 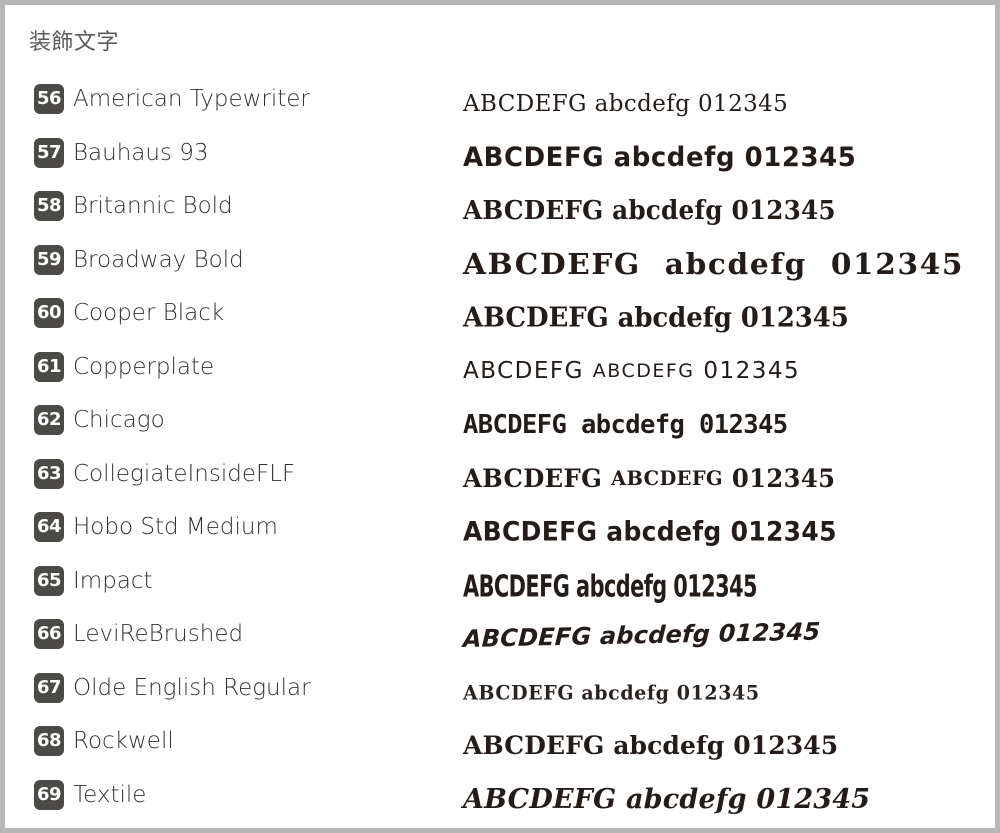 I want to click on font-name-label: Broadway Bold, so click(x=158, y=259).